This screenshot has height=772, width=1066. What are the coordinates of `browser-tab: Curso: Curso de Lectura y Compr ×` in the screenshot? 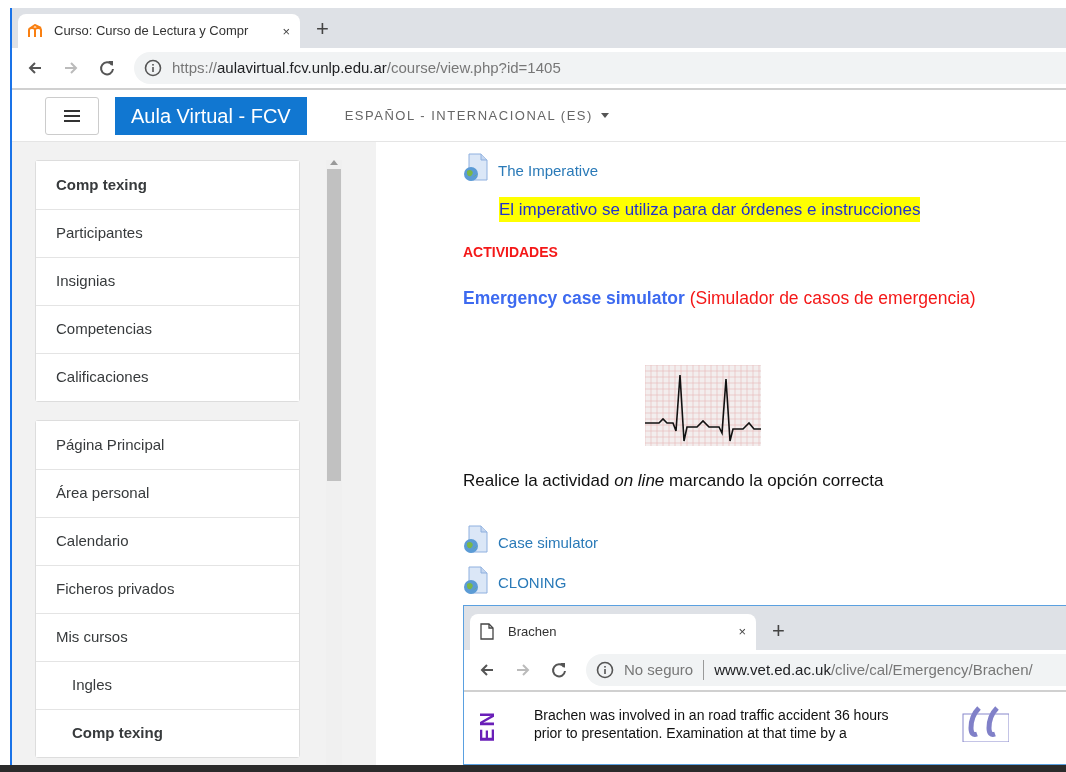 It's located at (159, 31).